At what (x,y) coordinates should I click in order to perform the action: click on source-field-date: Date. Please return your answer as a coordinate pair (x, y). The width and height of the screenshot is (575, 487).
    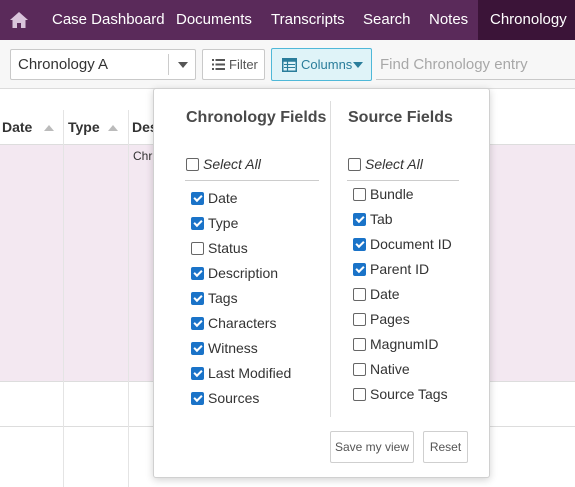
    Looking at the image, I should click on (376, 294).